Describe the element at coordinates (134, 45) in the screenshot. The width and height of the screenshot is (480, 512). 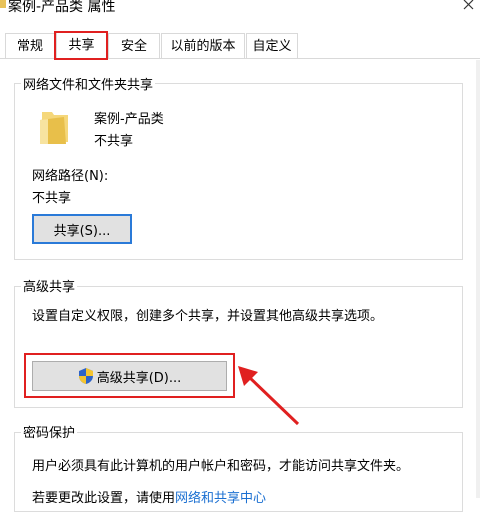
I see `tab-security: 安全` at that location.